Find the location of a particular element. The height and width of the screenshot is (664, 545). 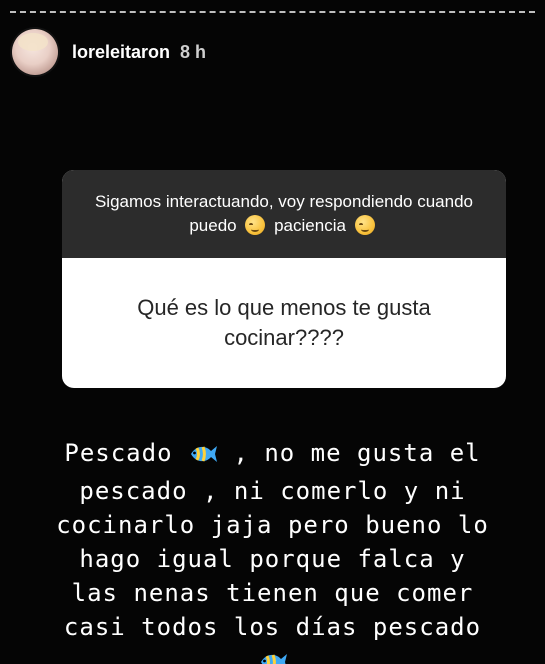

story-time: 8 h is located at coordinates (193, 51).